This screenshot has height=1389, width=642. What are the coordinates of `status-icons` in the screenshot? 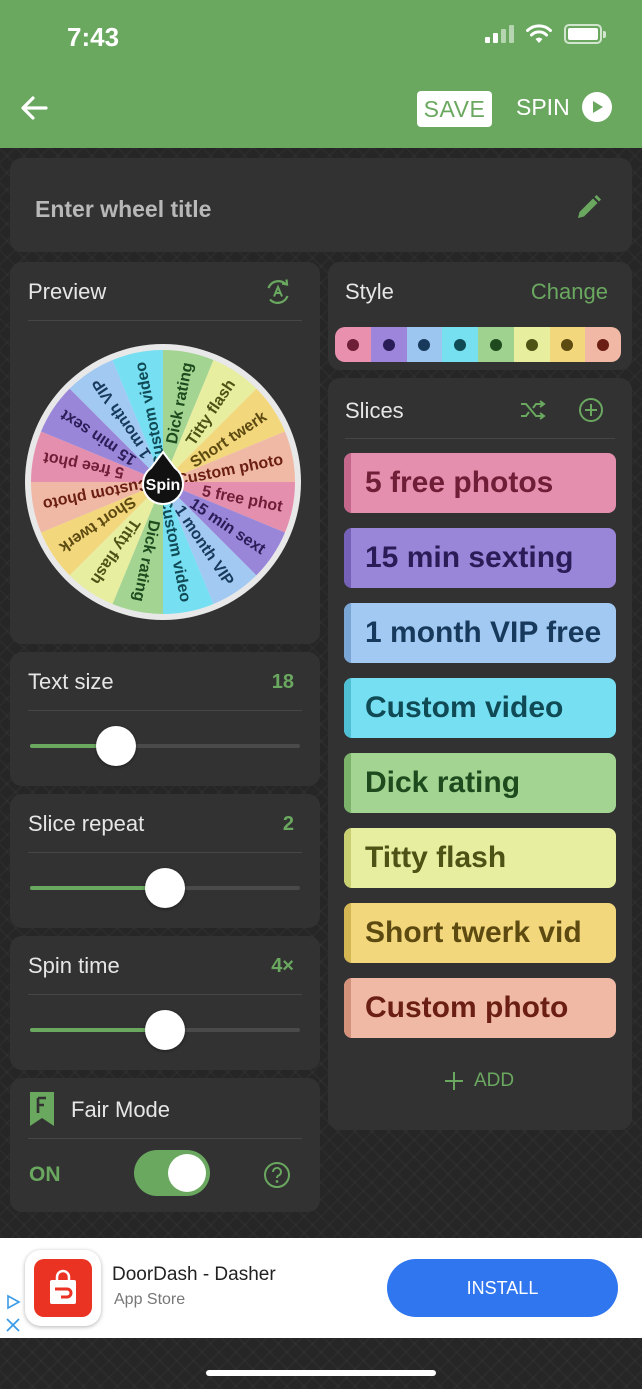 It's located at (545, 34).